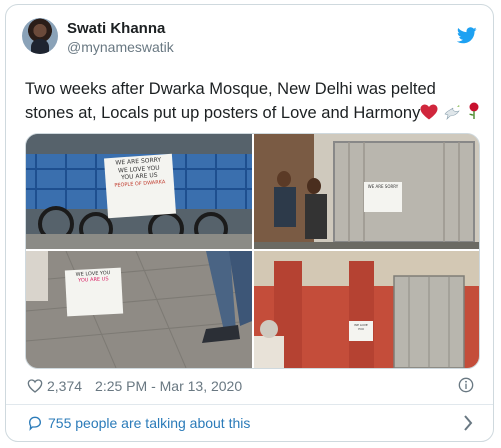 The height and width of the screenshot is (448, 501). Describe the element at coordinates (35, 386) in the screenshot. I see `heart-icon` at that location.